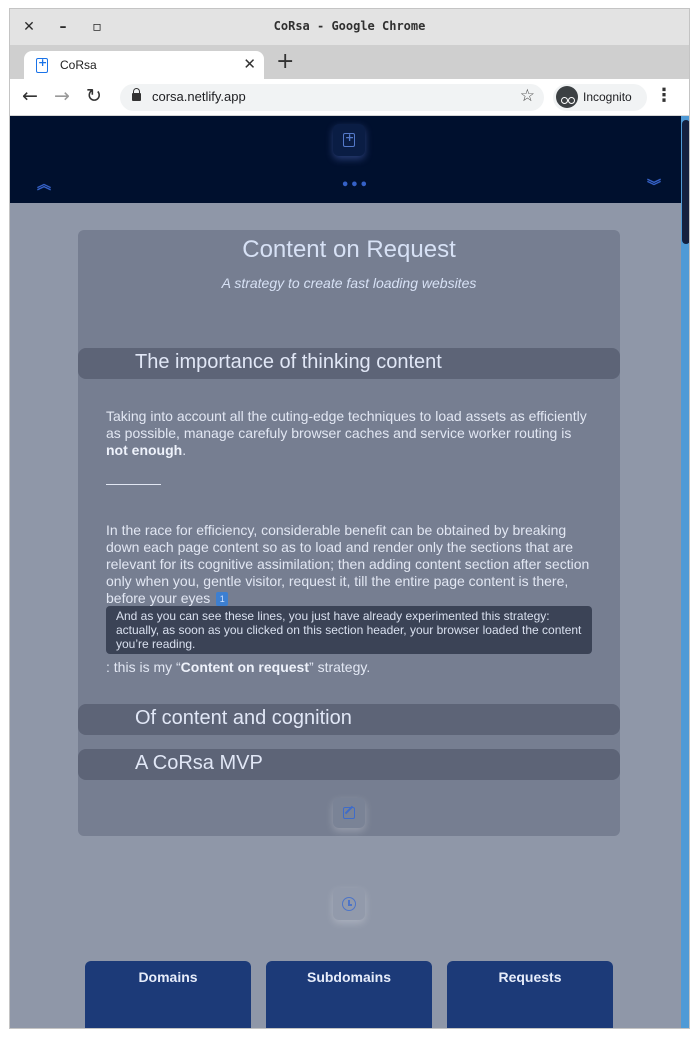  What do you see at coordinates (685, 182) in the screenshot?
I see `scrollbar-thumb` at bounding box center [685, 182].